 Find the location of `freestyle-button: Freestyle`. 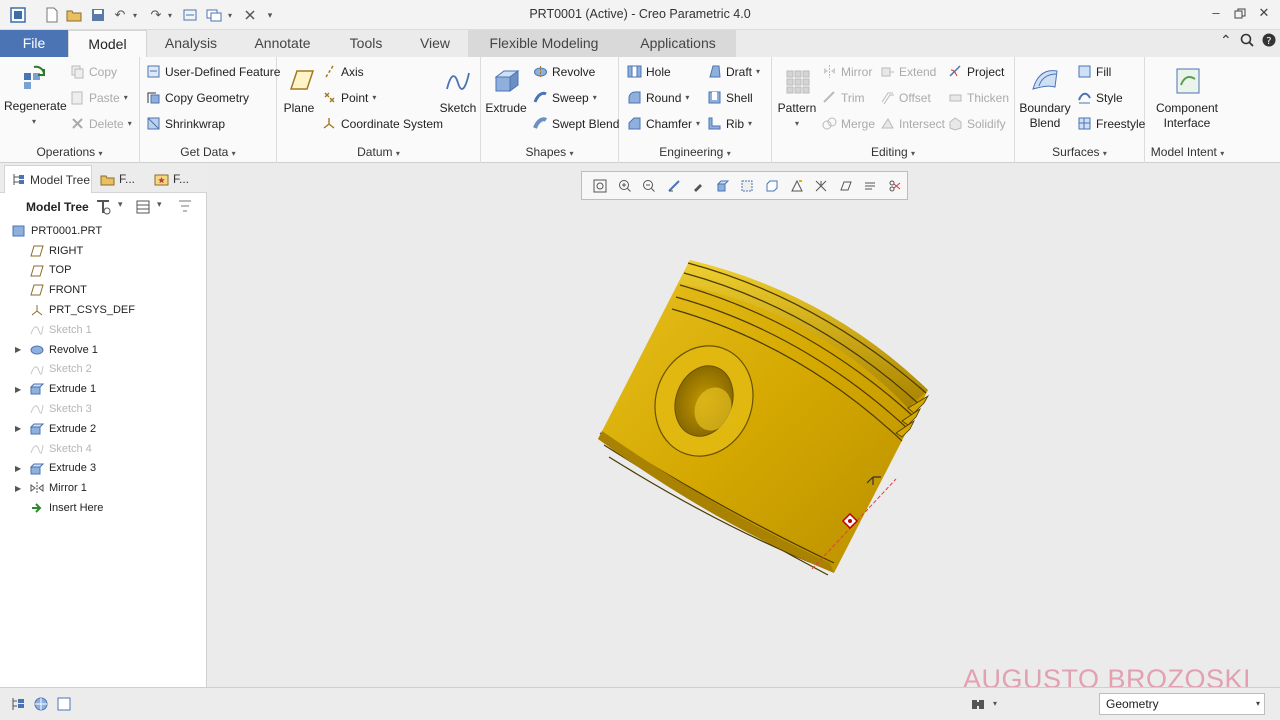

freestyle-button: Freestyle is located at coordinates (1111, 123).